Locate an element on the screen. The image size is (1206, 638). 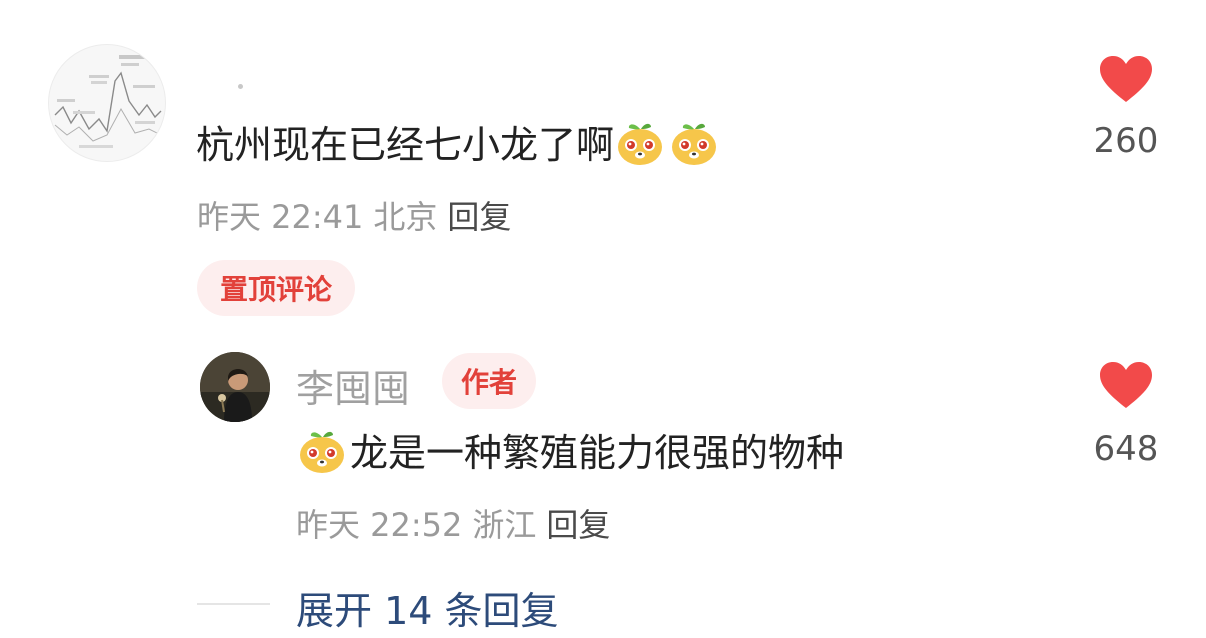
author-badge: 作者 is located at coordinates (489, 381).